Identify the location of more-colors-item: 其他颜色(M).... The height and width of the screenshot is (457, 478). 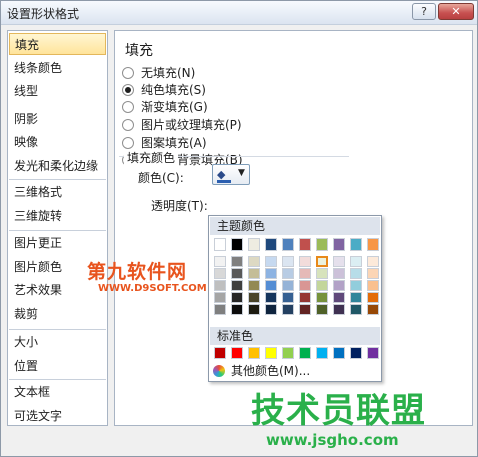
(261, 371).